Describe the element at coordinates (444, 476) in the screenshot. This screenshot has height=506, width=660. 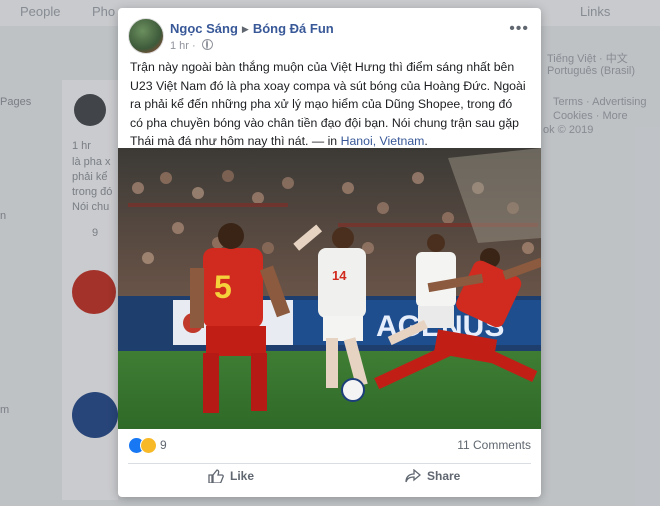
I see `share-label: Share` at that location.